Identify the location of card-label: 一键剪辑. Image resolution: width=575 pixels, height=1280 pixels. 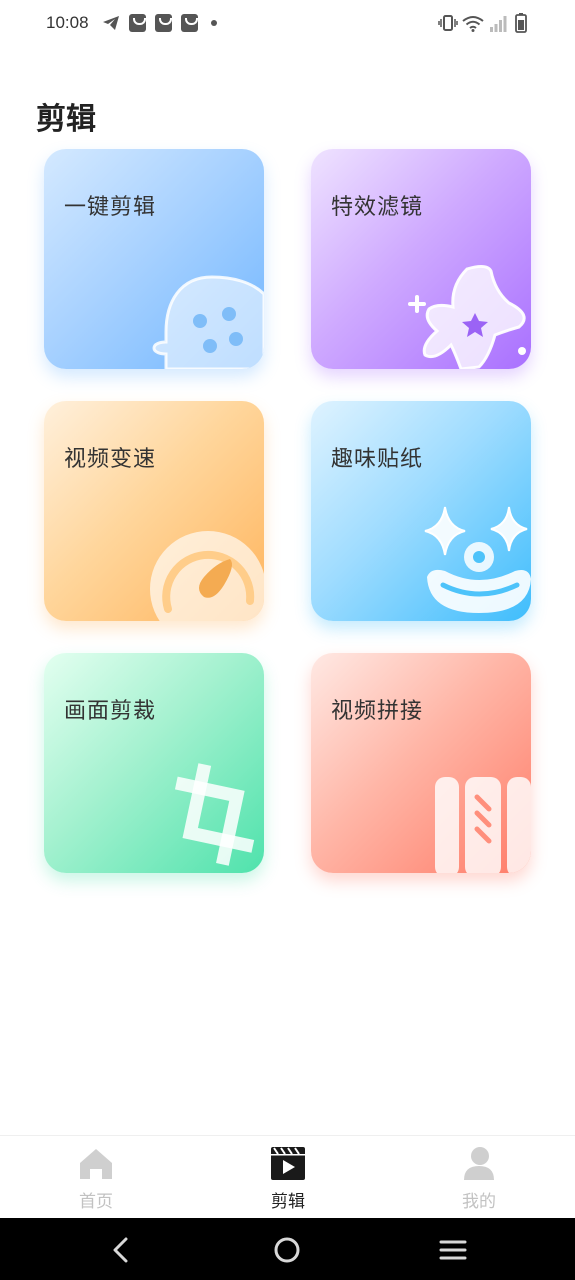
(110, 207).